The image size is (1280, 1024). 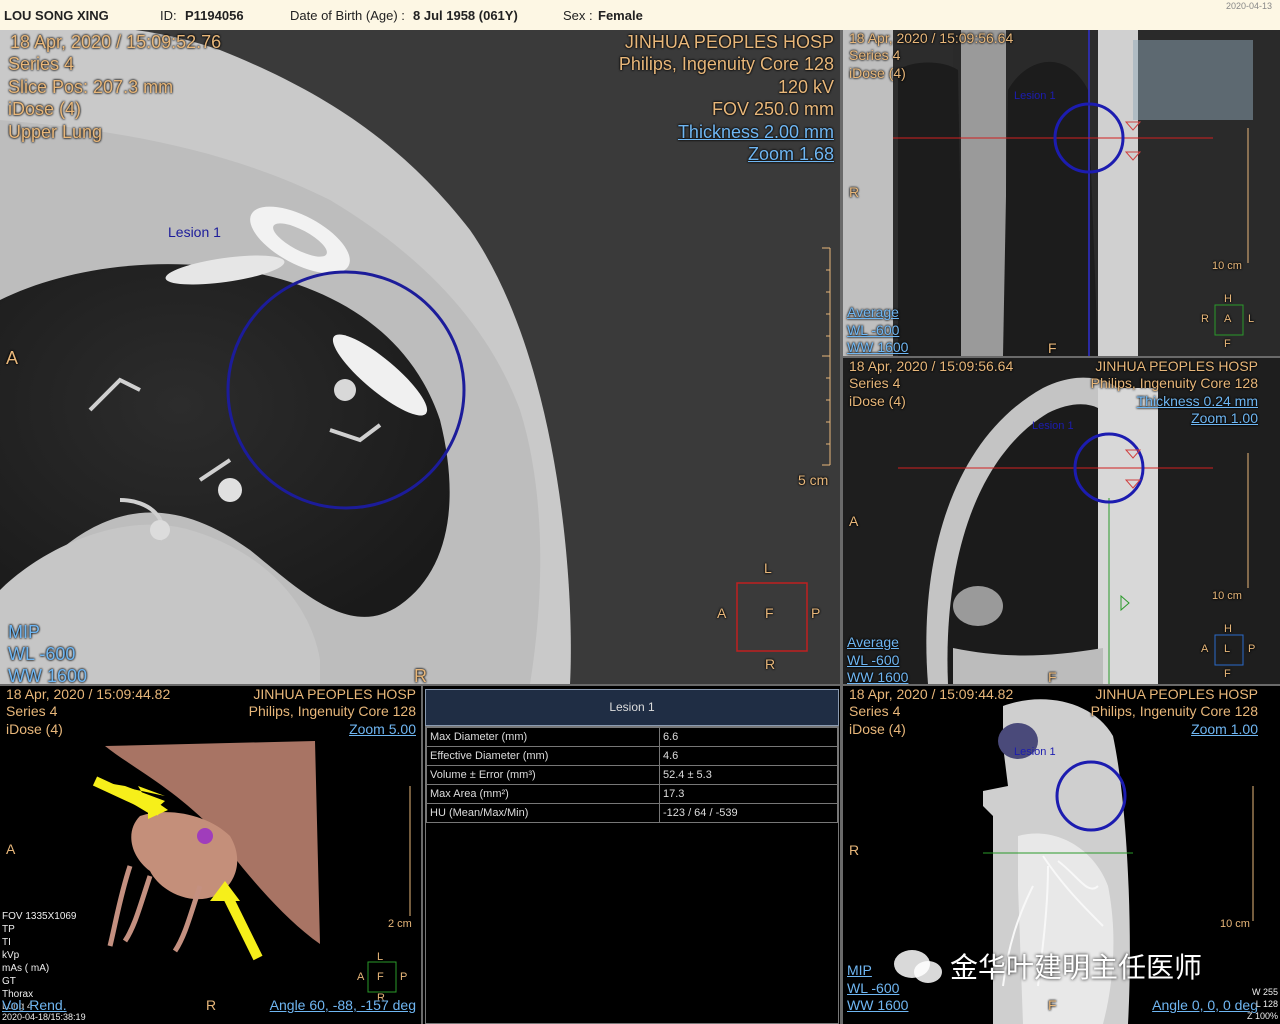 What do you see at coordinates (1061, 357) in the screenshot?
I see `horizontal-separator-right` at bounding box center [1061, 357].